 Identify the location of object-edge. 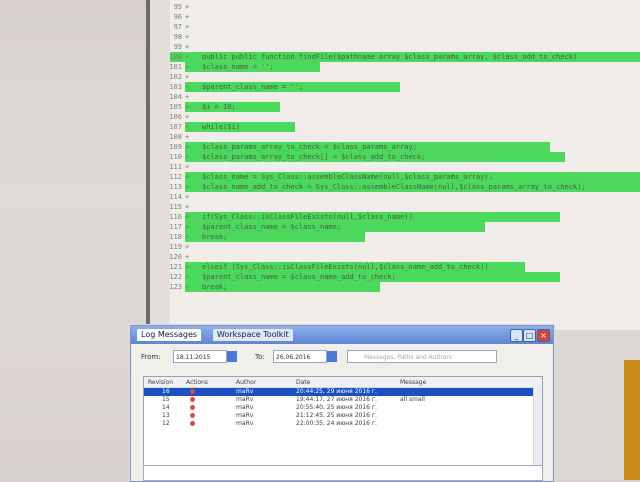
(632, 420).